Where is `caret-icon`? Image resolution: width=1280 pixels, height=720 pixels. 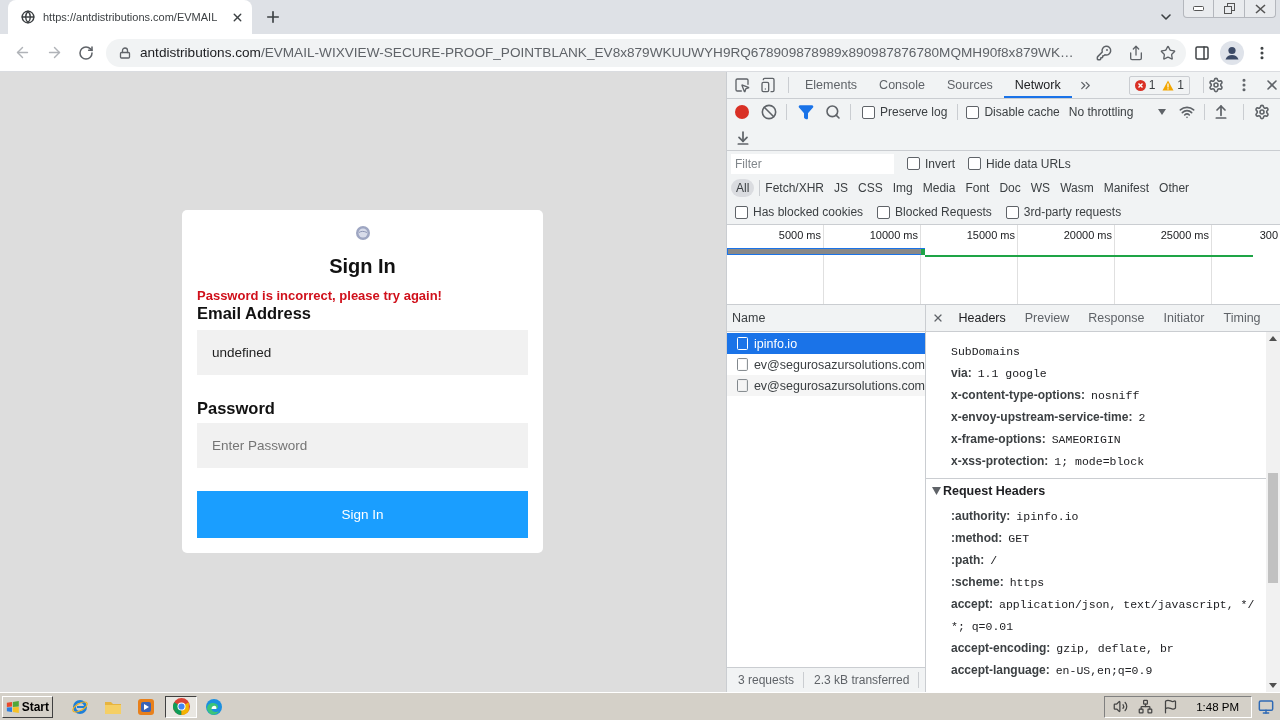 caret-icon is located at coordinates (1161, 112).